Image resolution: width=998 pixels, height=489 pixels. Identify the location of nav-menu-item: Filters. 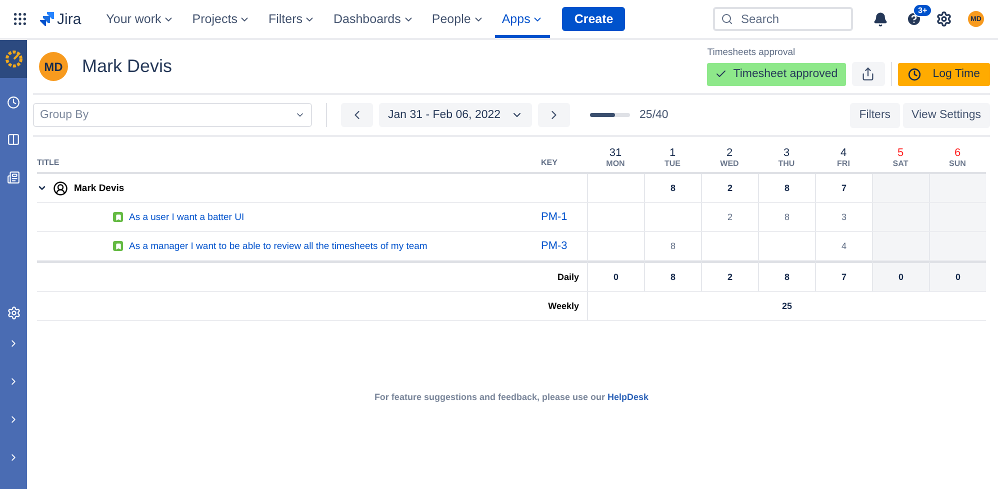
(291, 19).